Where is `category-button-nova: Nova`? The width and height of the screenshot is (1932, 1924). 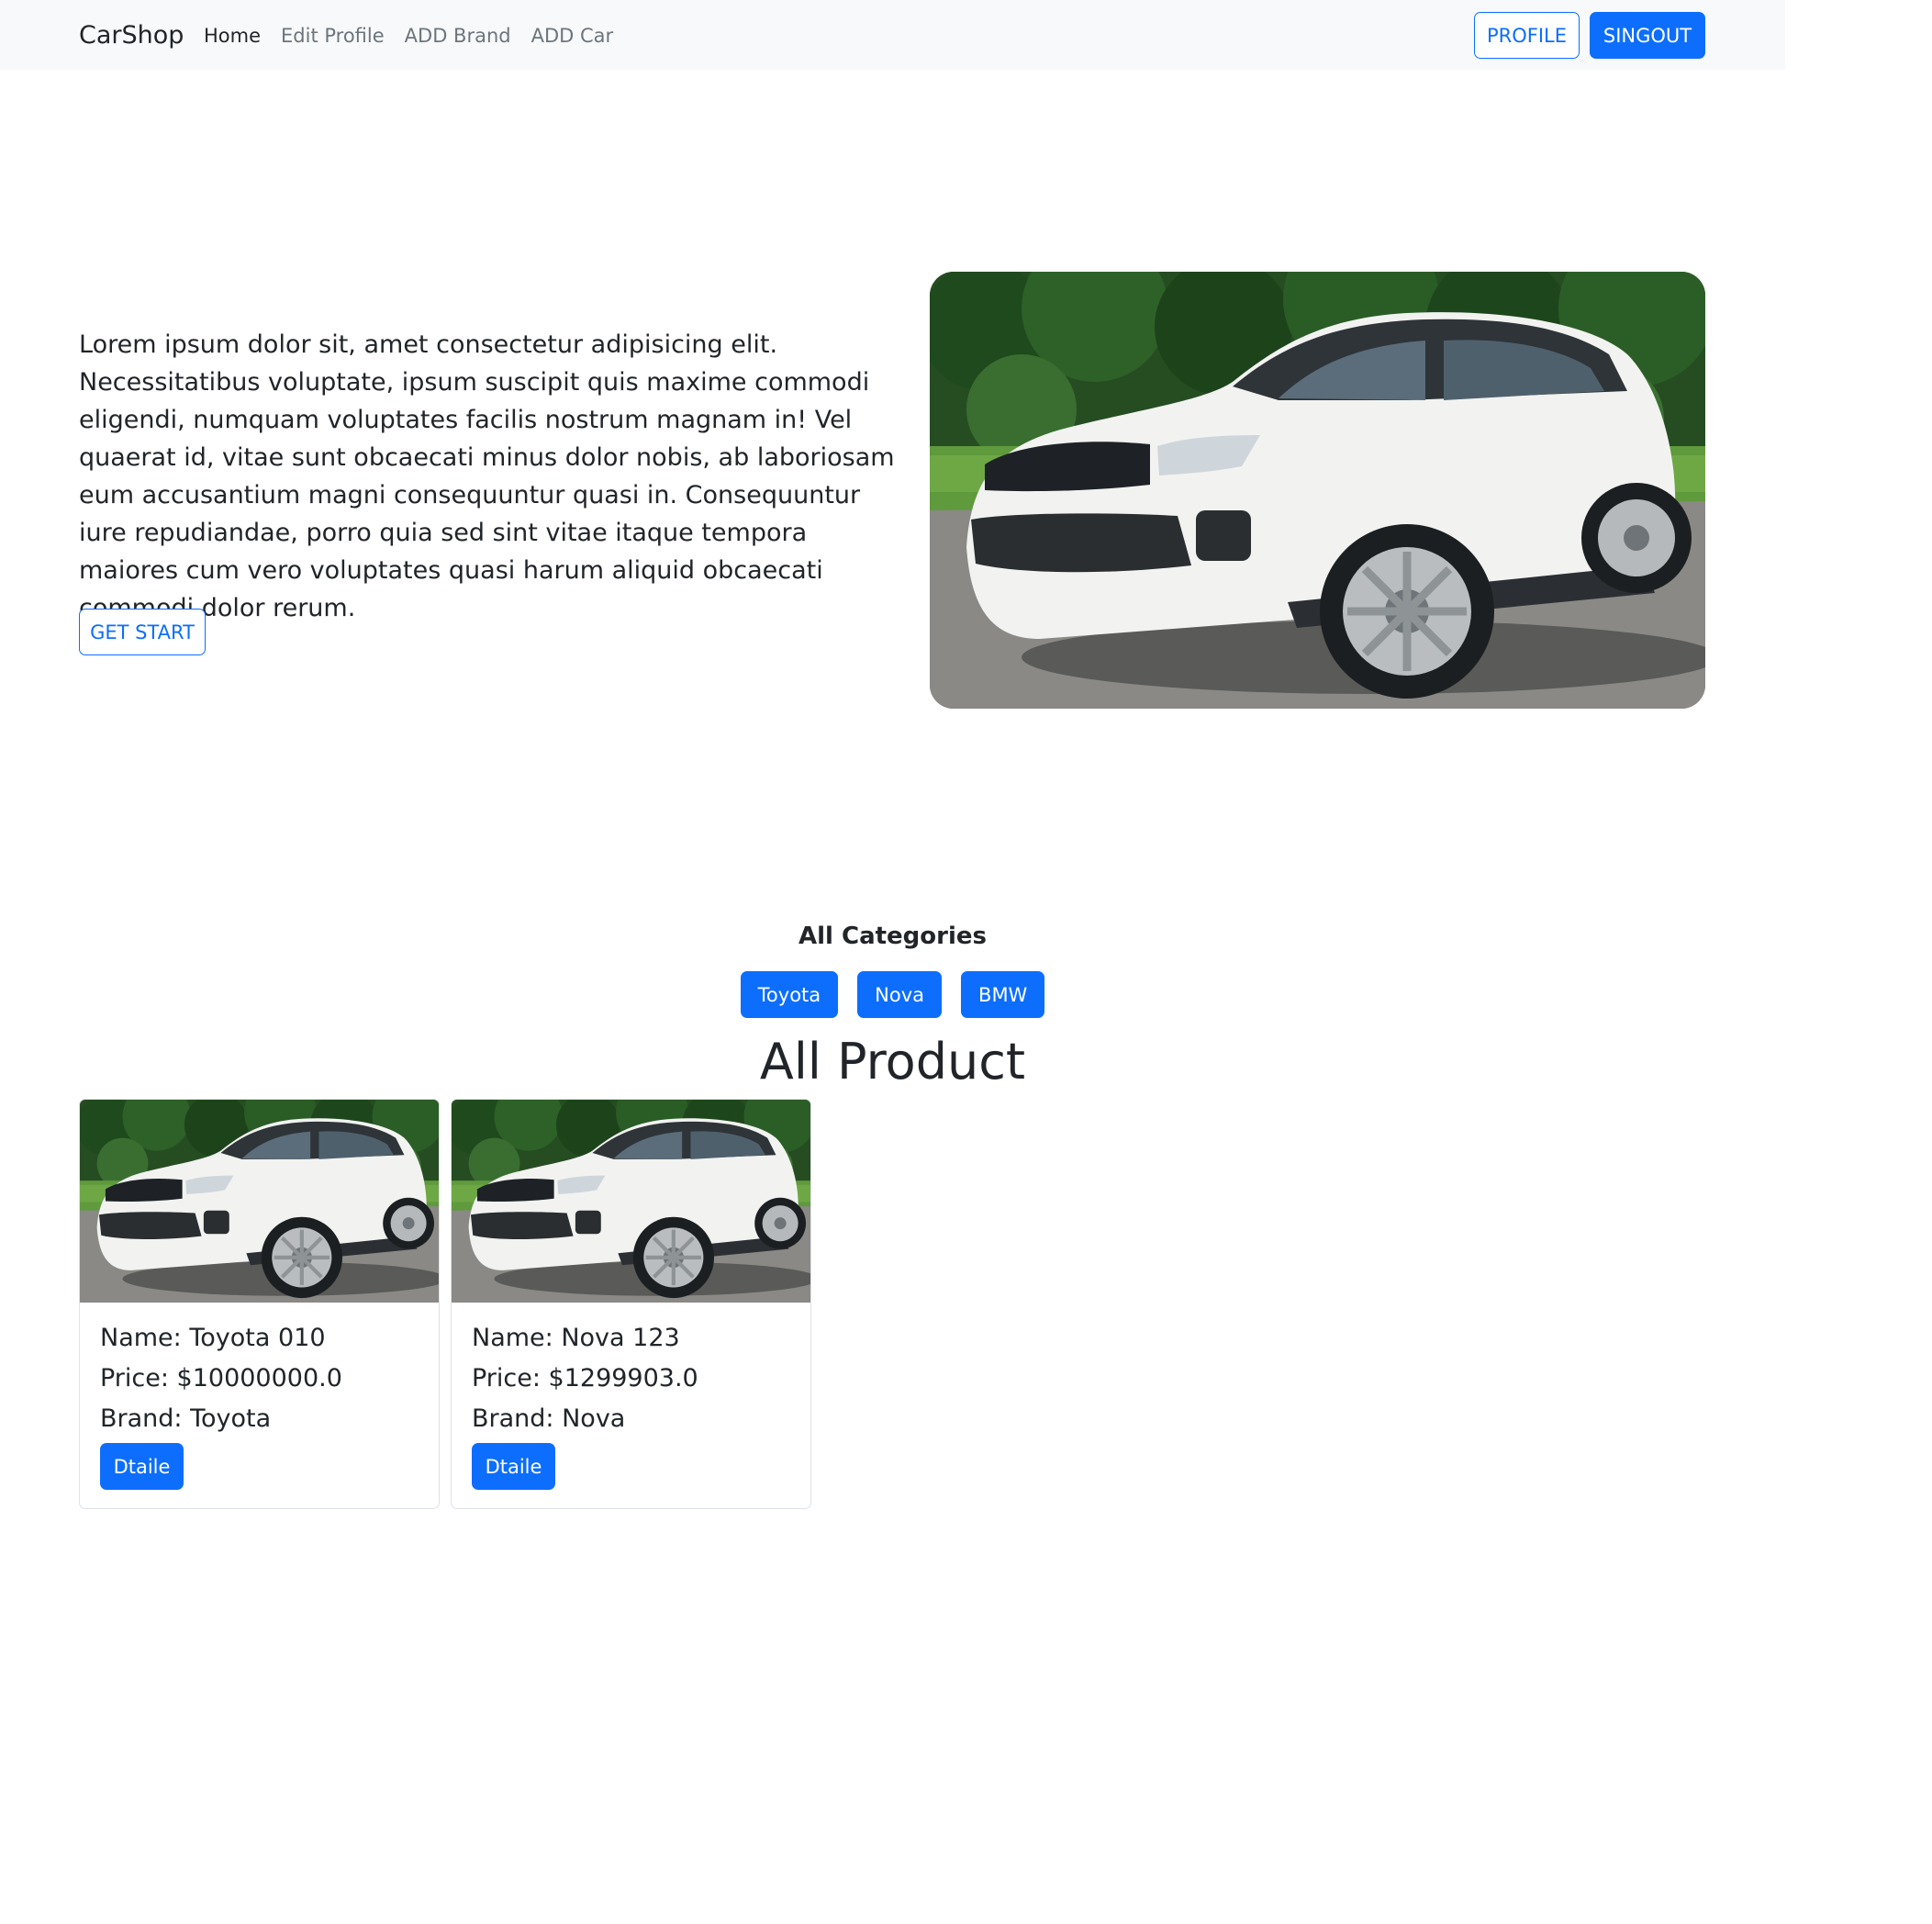 category-button-nova: Nova is located at coordinates (900, 994).